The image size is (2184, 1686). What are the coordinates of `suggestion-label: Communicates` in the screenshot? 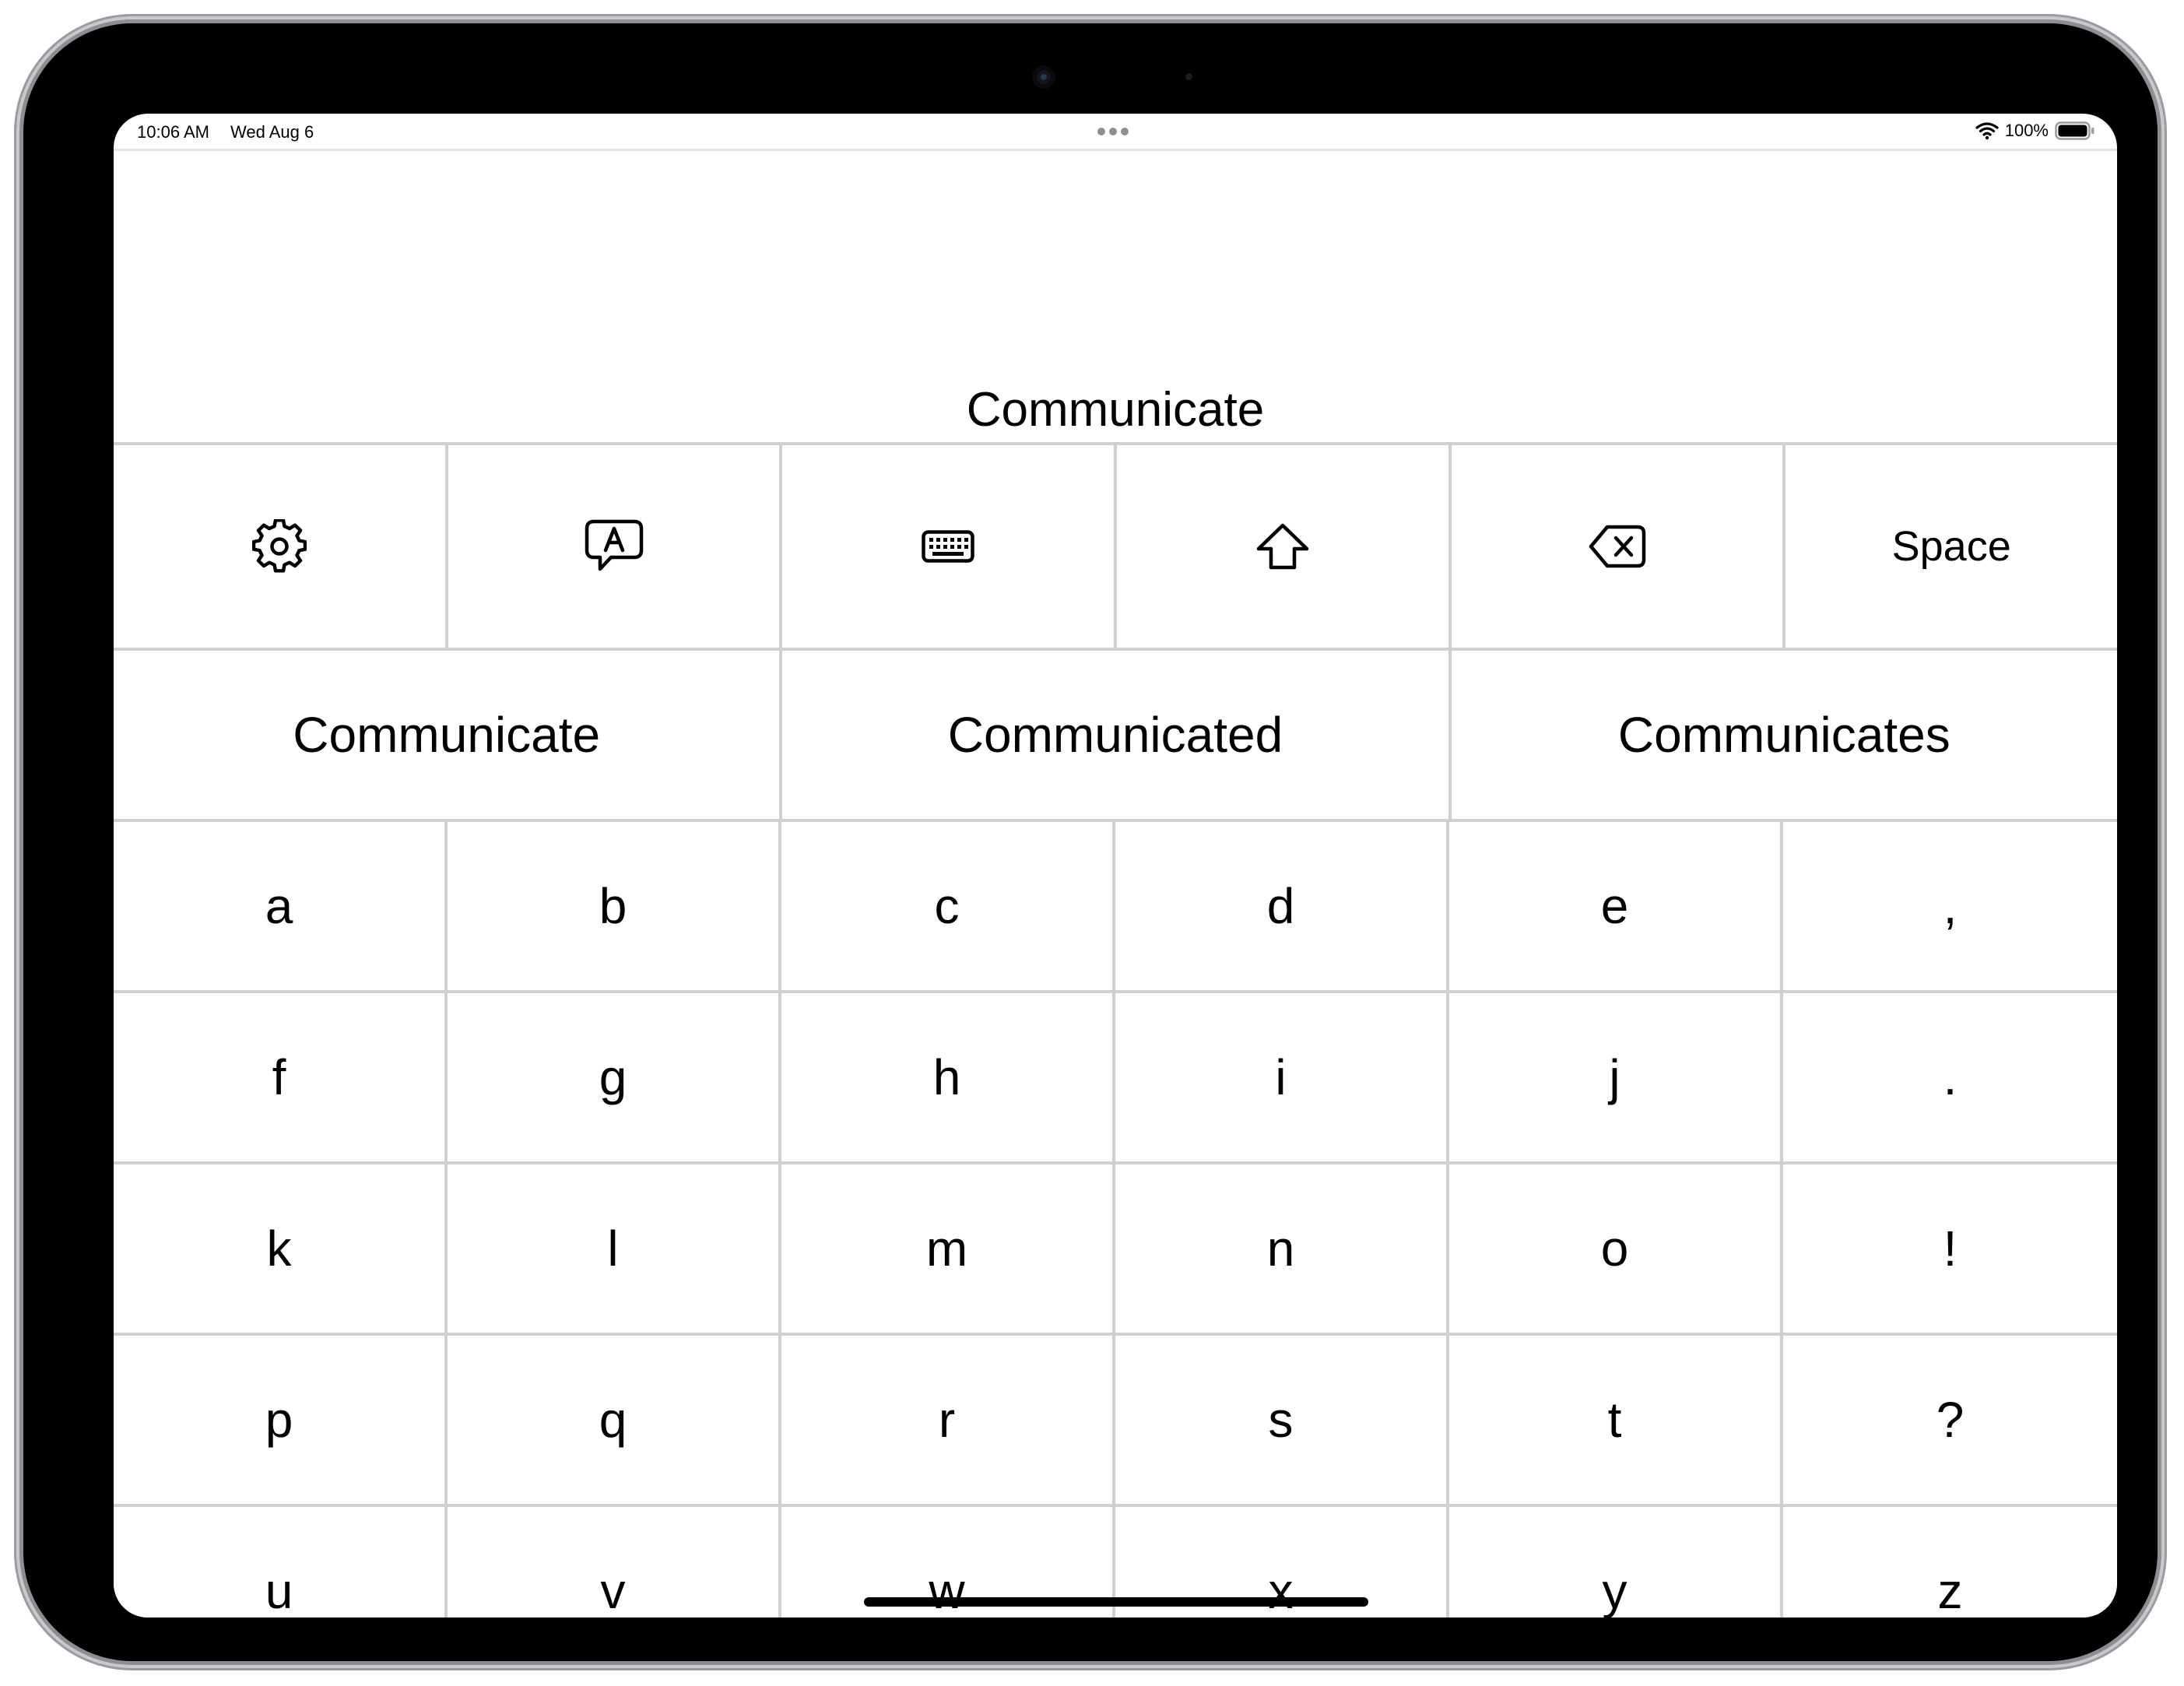 It's located at (1784, 735).